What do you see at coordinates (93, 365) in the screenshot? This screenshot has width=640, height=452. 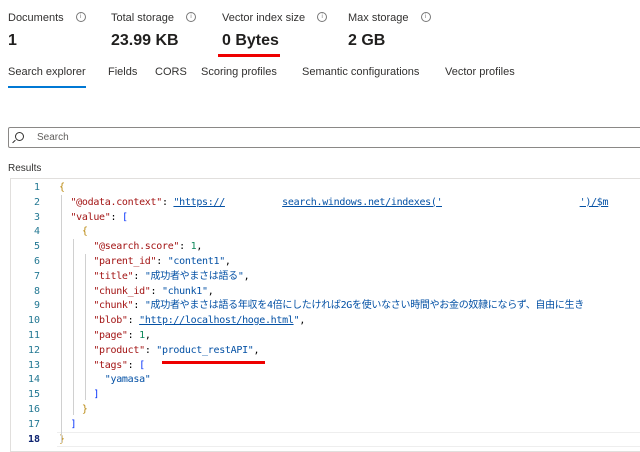 I see `code-token: "tags"` at bounding box center [93, 365].